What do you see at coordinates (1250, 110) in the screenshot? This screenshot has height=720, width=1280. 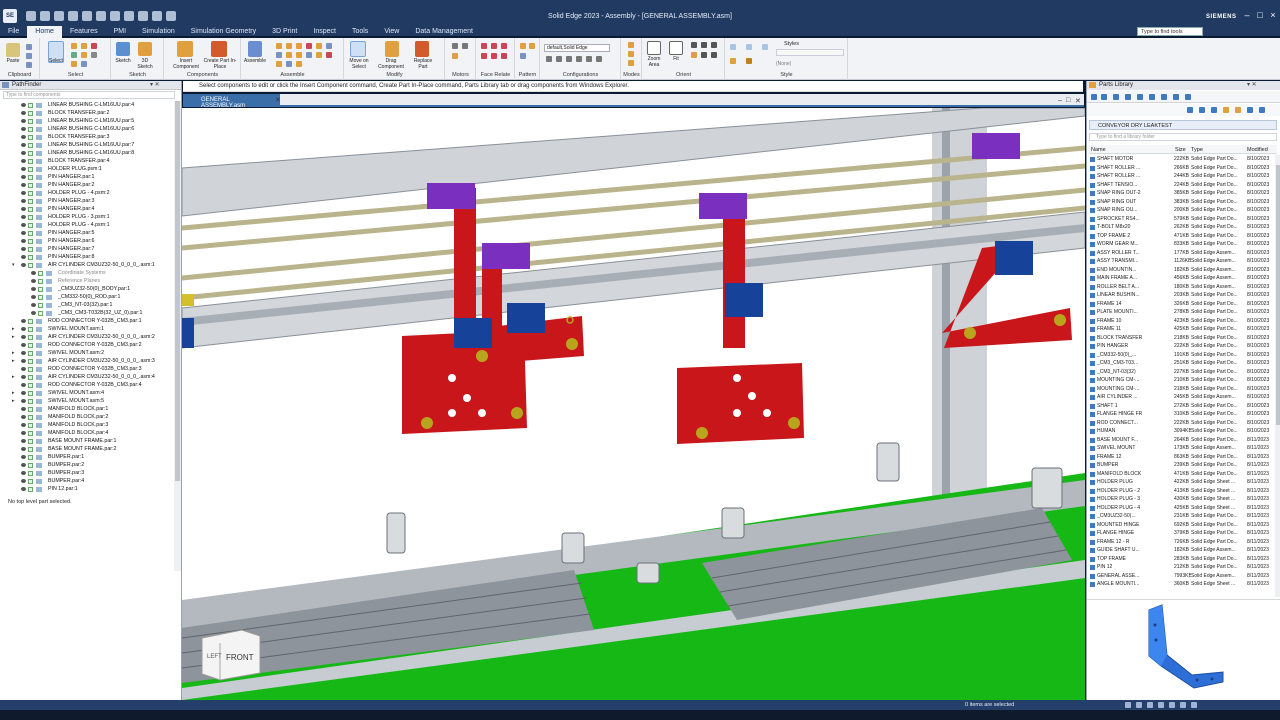 I see `list-icon` at bounding box center [1250, 110].